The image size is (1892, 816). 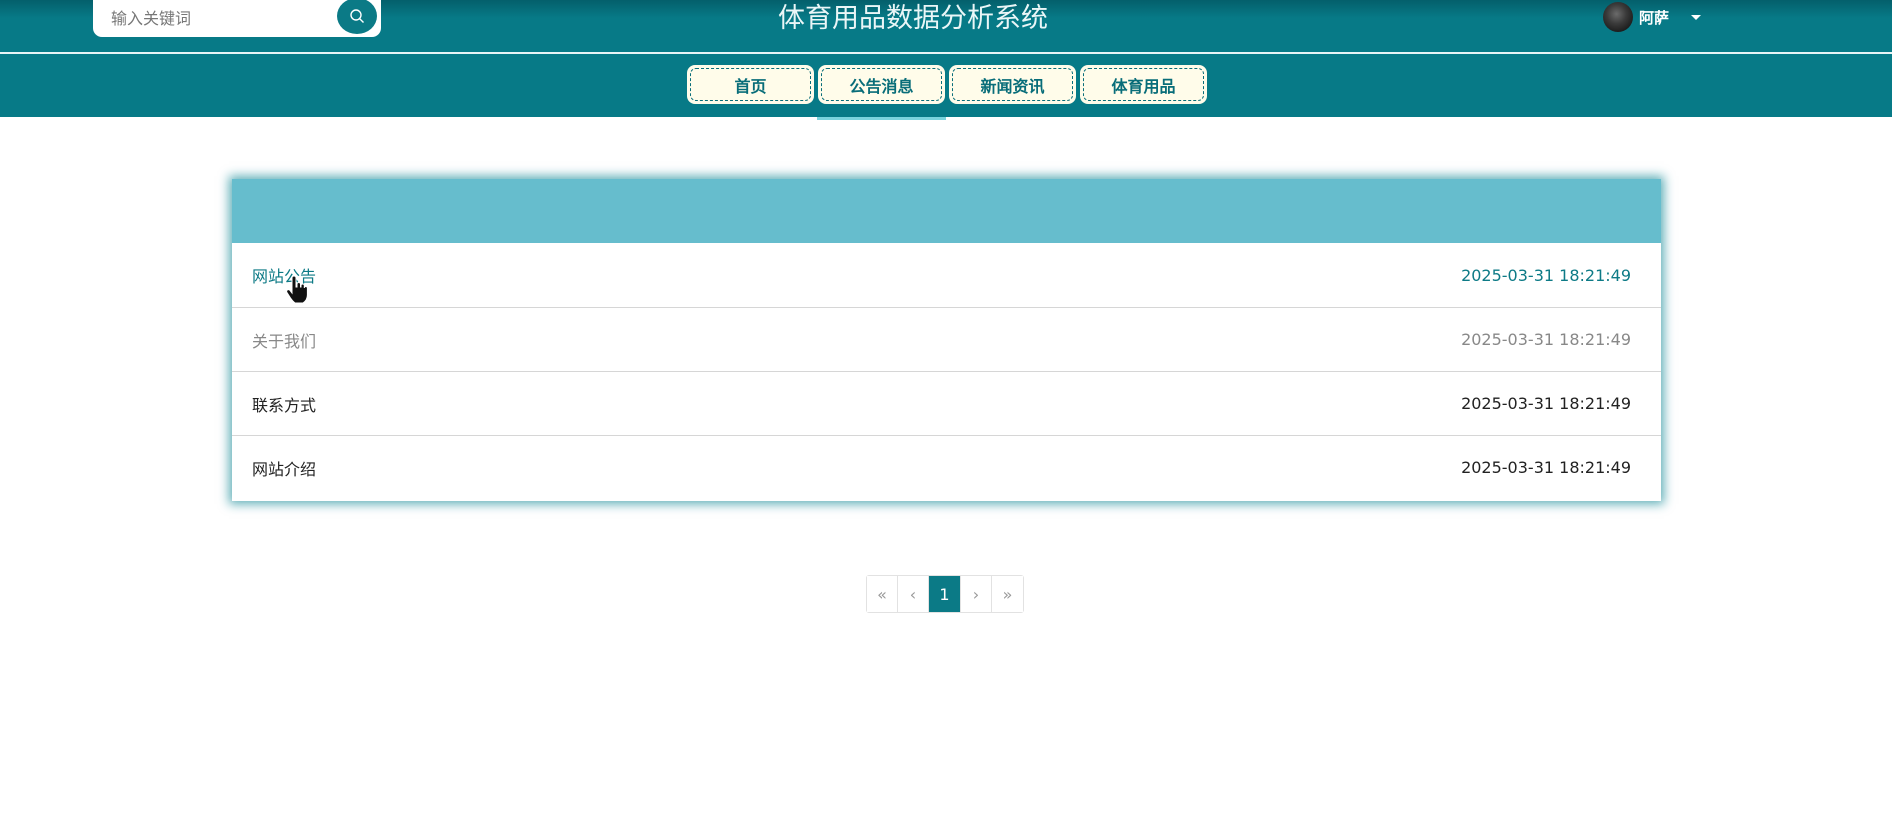 I want to click on nav-item-label: 公告消息, so click(x=881, y=84).